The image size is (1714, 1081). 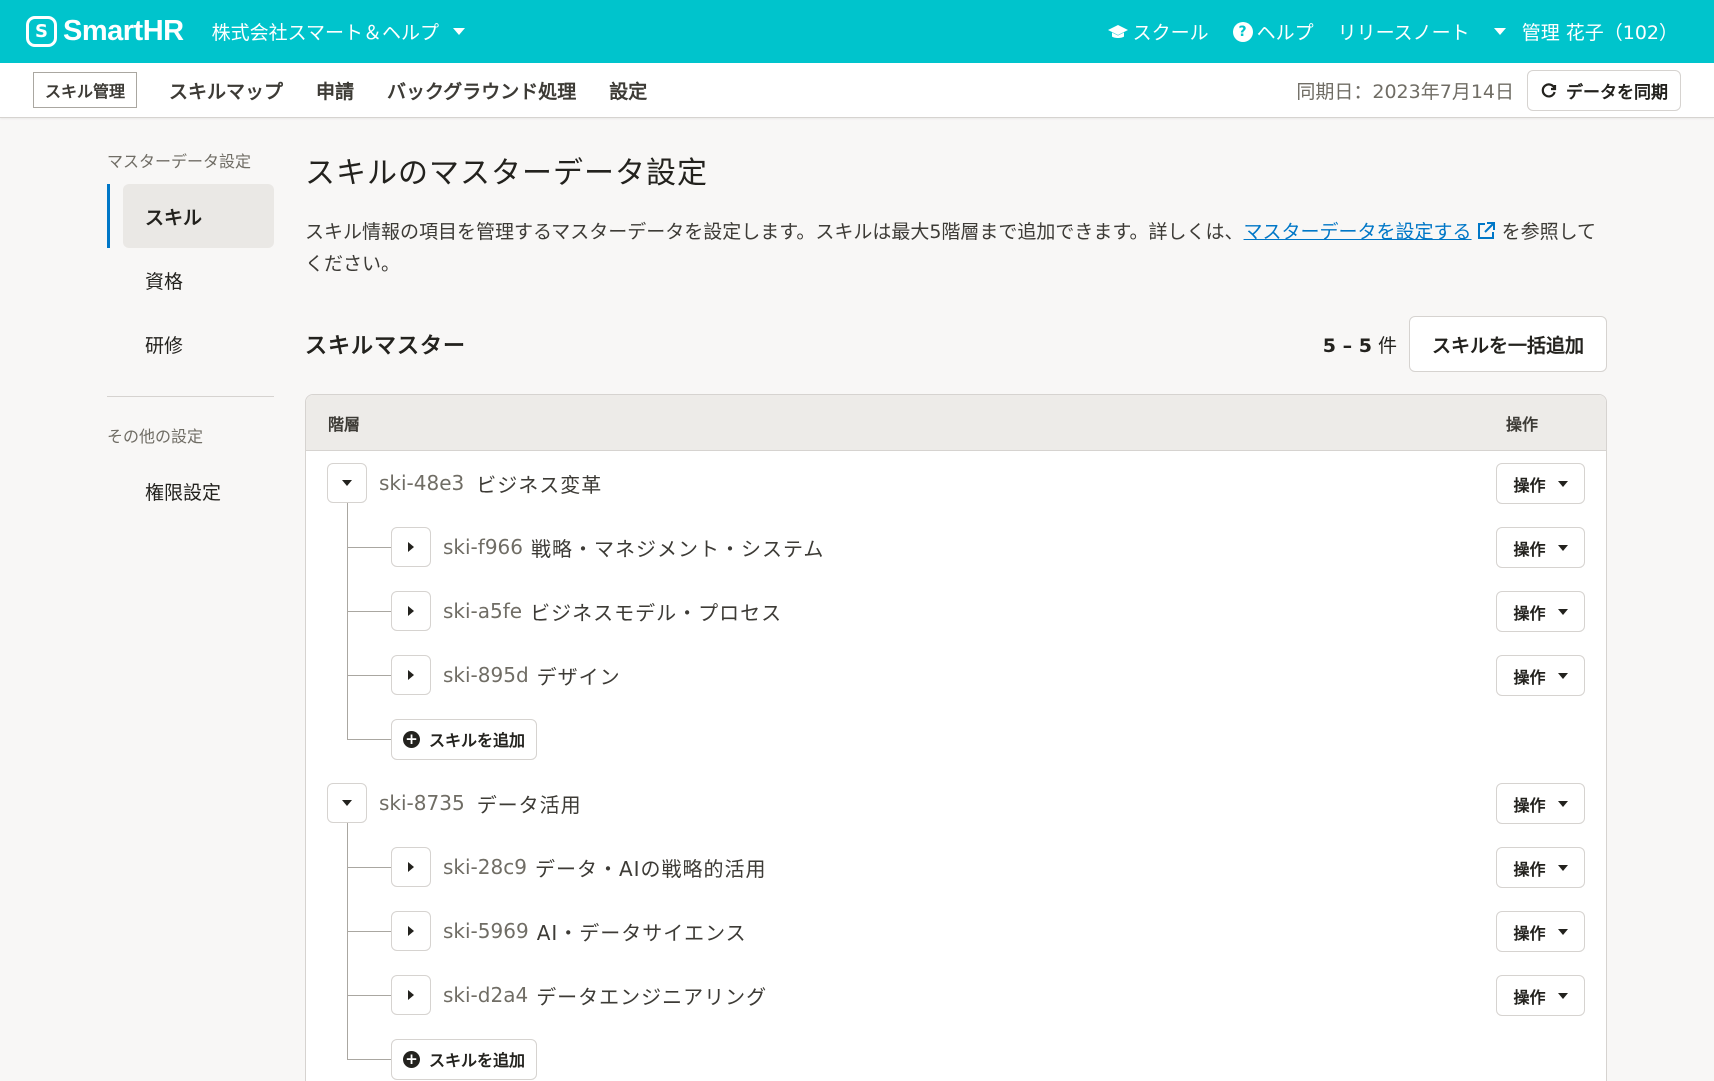 I want to click on logo-text: SmartHR, so click(x=123, y=31).